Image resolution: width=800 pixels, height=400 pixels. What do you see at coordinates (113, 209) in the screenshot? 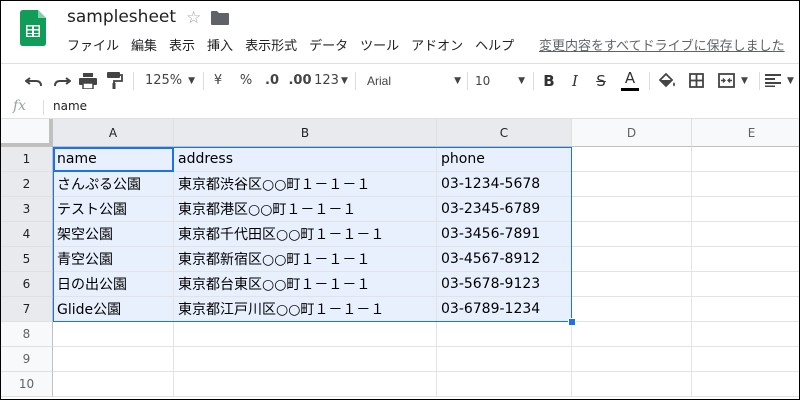
I see `cell-a3: テスト公園` at bounding box center [113, 209].